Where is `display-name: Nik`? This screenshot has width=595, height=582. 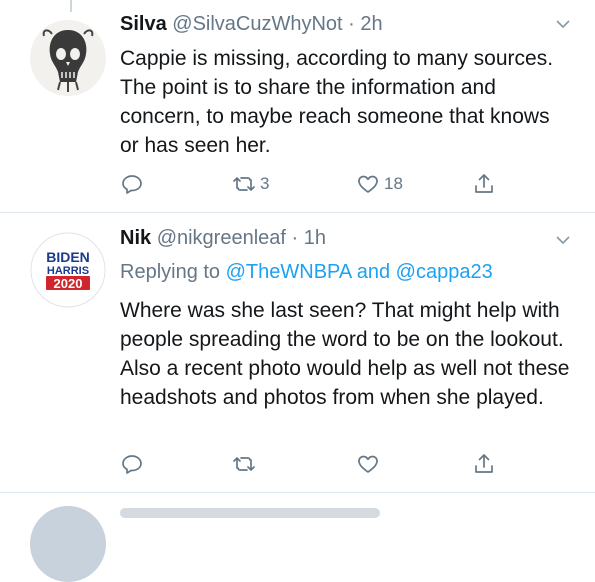
display-name: Nik is located at coordinates (135, 238).